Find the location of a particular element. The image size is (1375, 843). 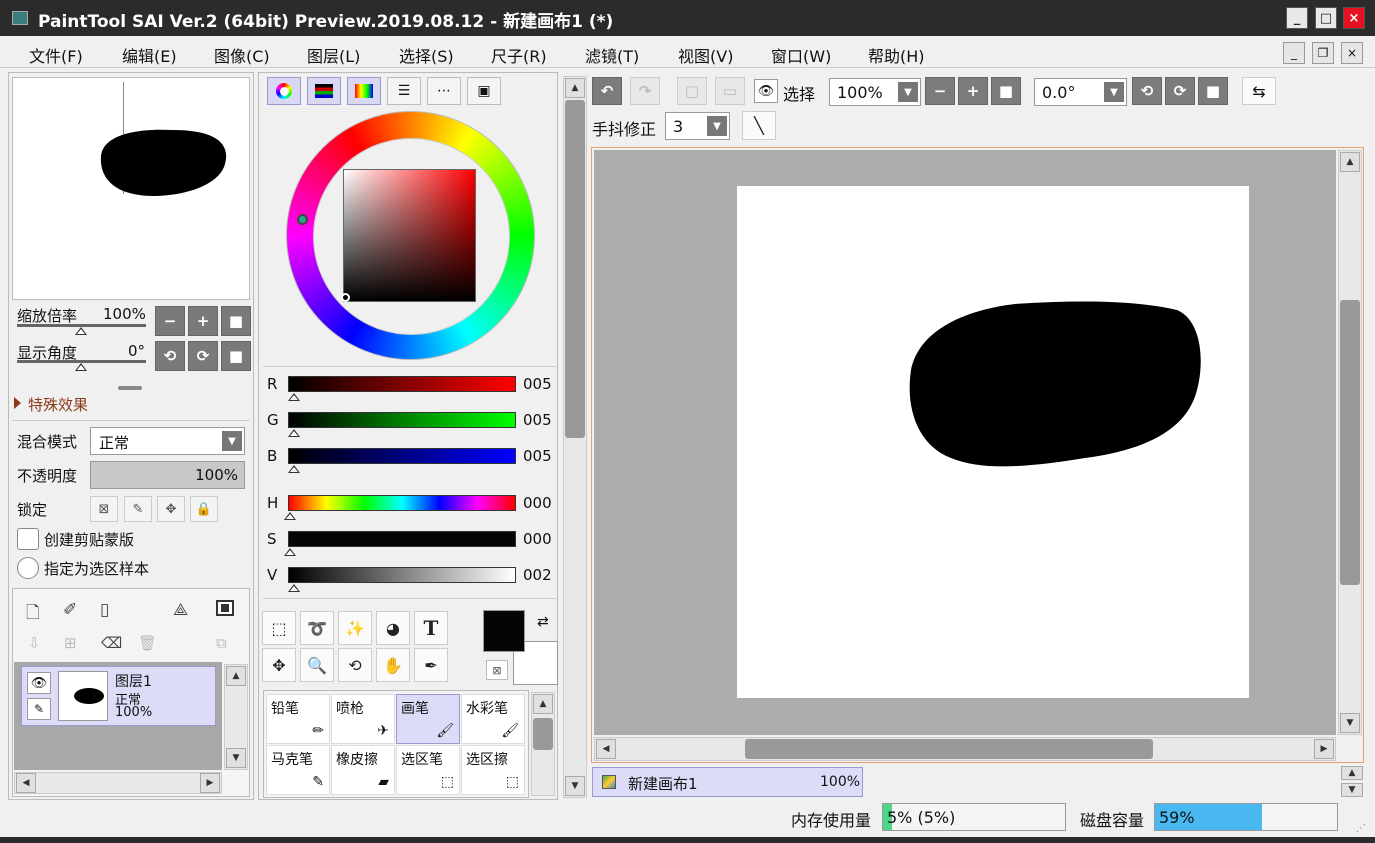

canvas-rotate-left-button: ⟲ is located at coordinates (1147, 91).